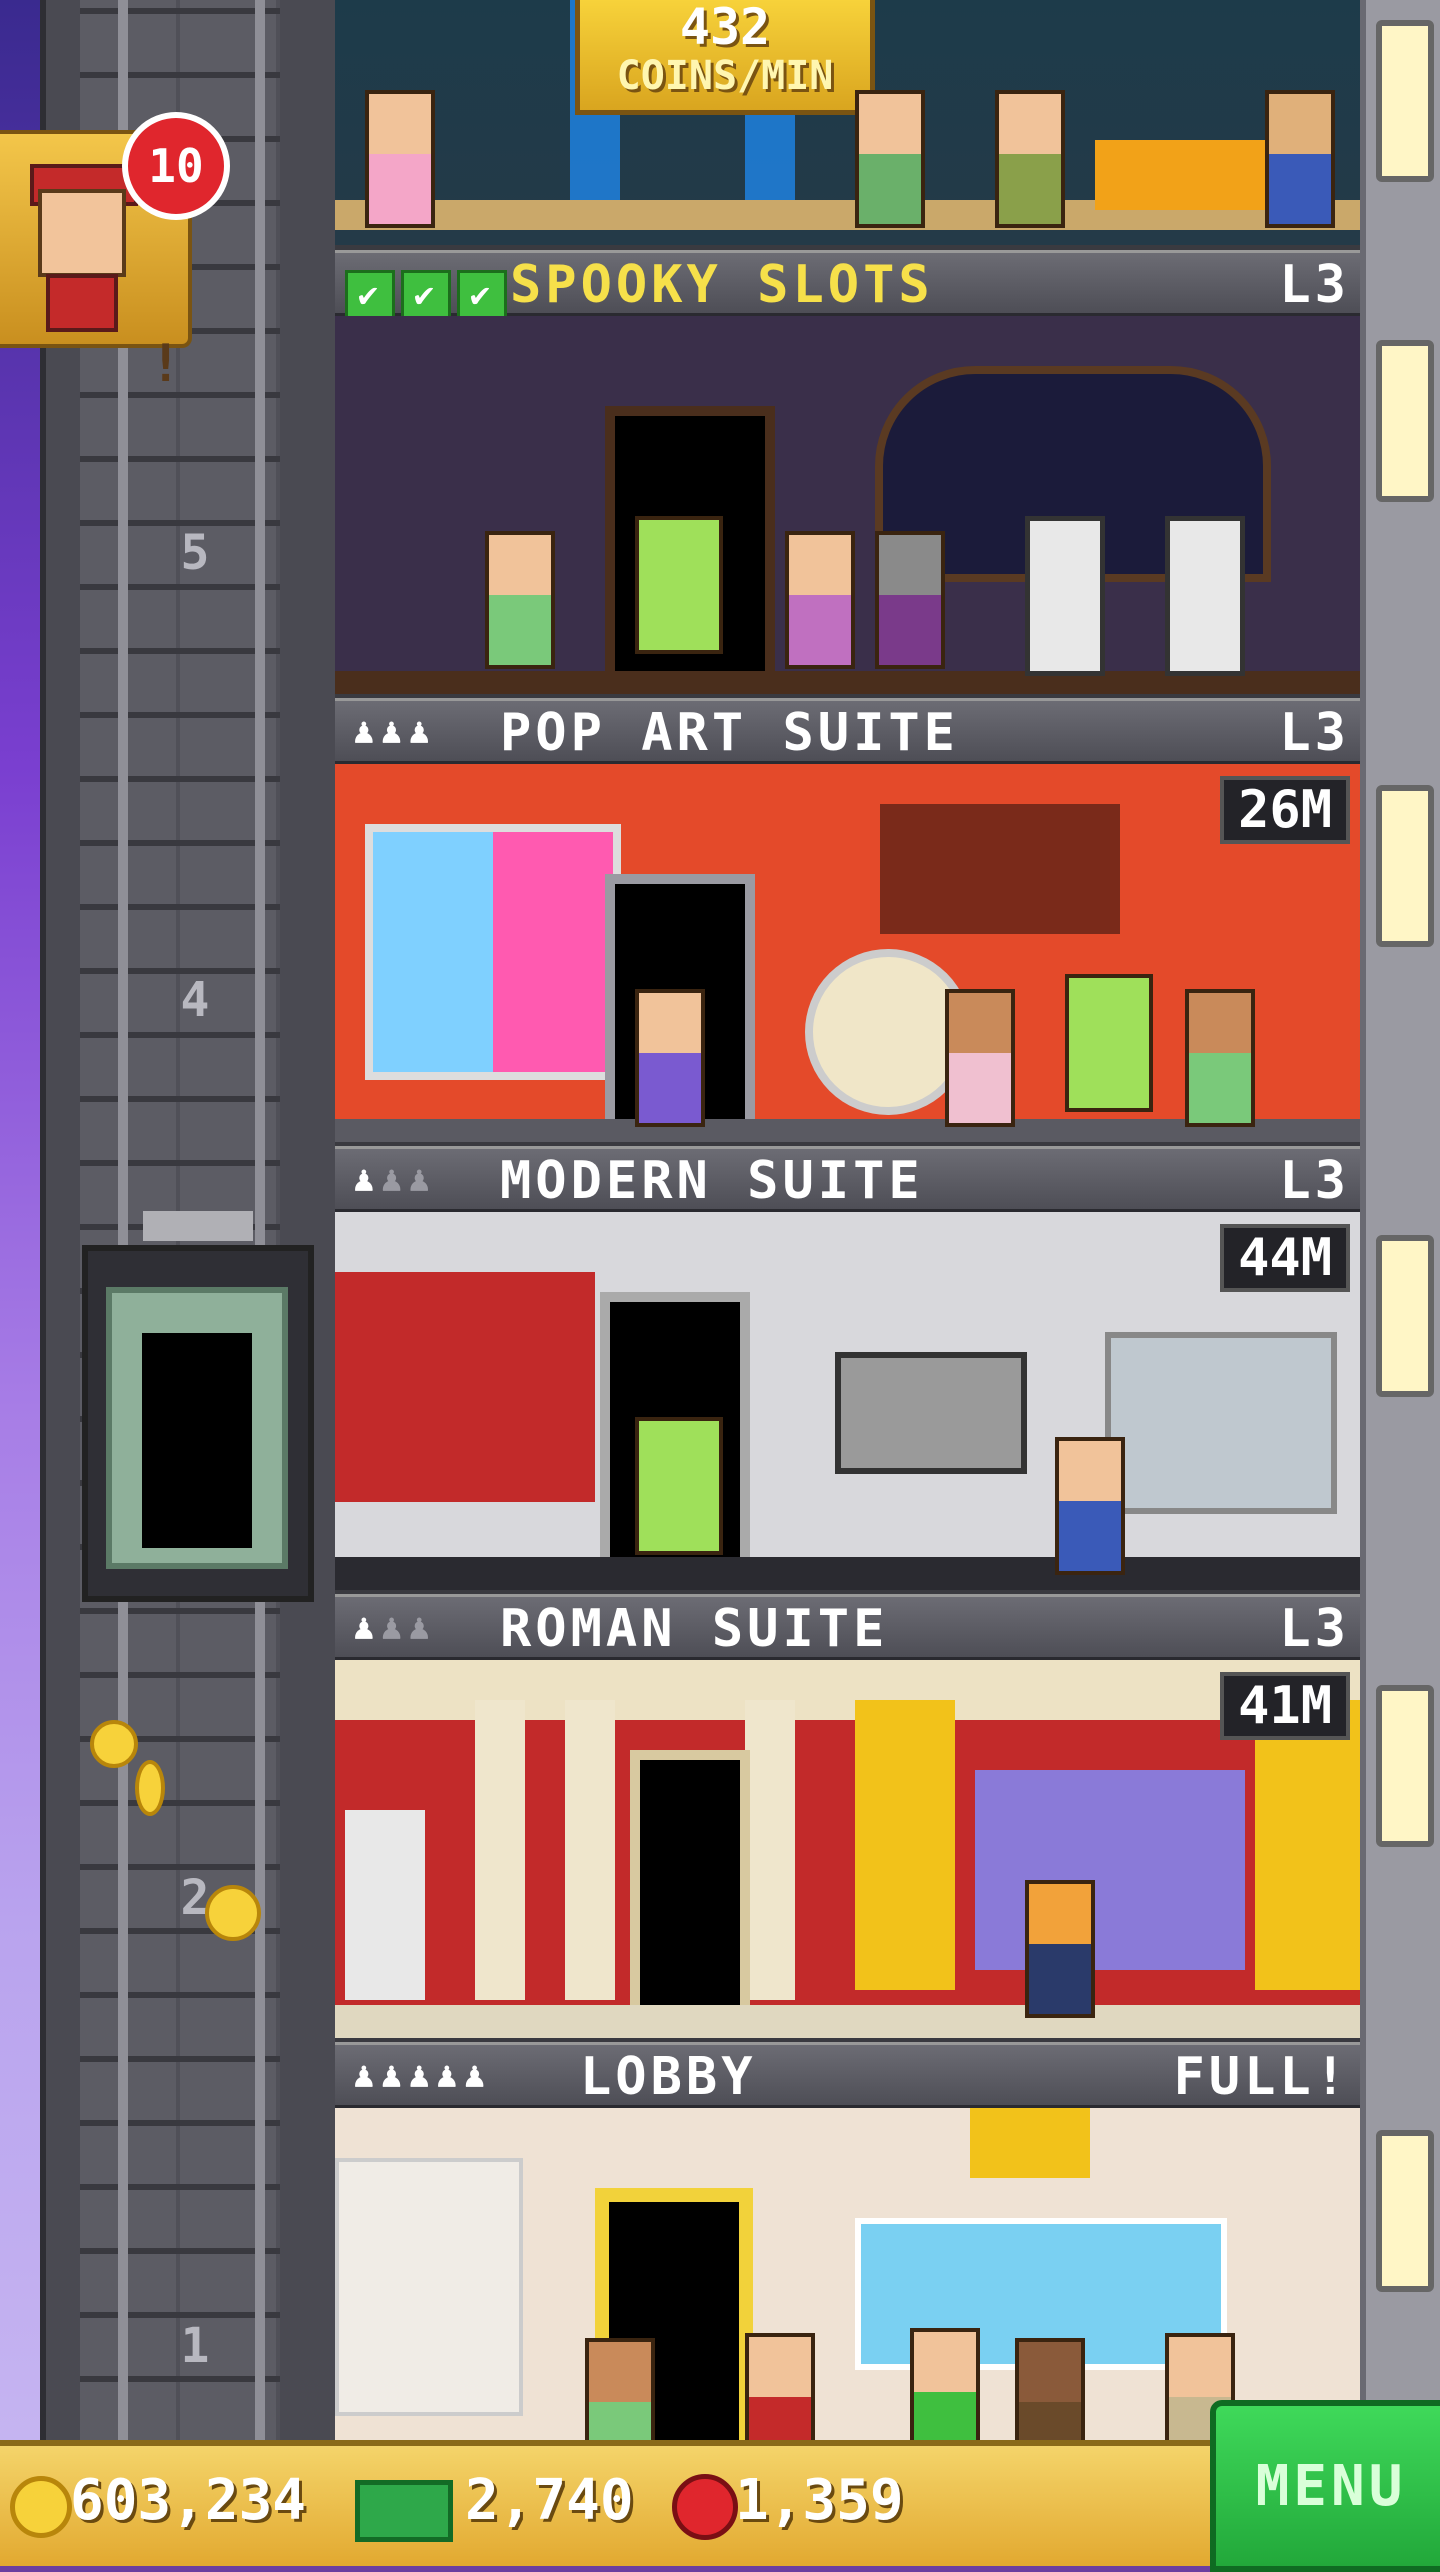 Image resolution: width=1440 pixels, height=2572 pixels. I want to click on purple-window, so click(1110, 1870).